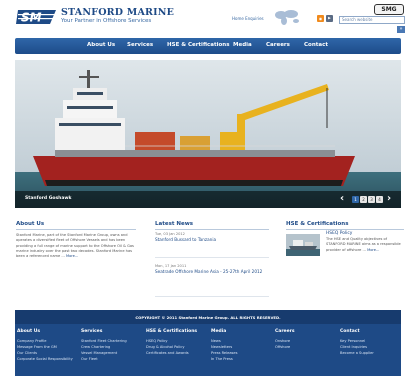  I want to click on news-date: Mon, 17 Jan 2011, so click(171, 266).